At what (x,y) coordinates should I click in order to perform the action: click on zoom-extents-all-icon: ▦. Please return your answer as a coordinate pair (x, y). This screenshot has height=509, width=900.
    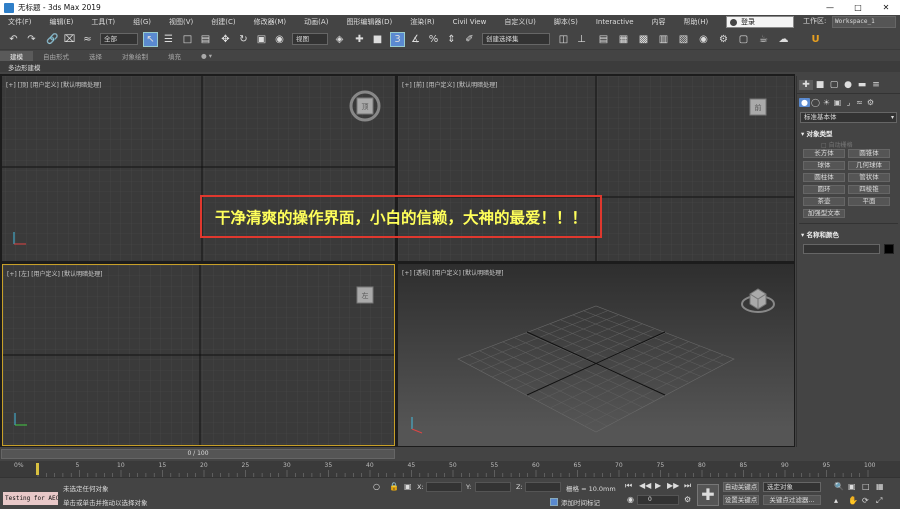
    Looking at the image, I should click on (880, 486).